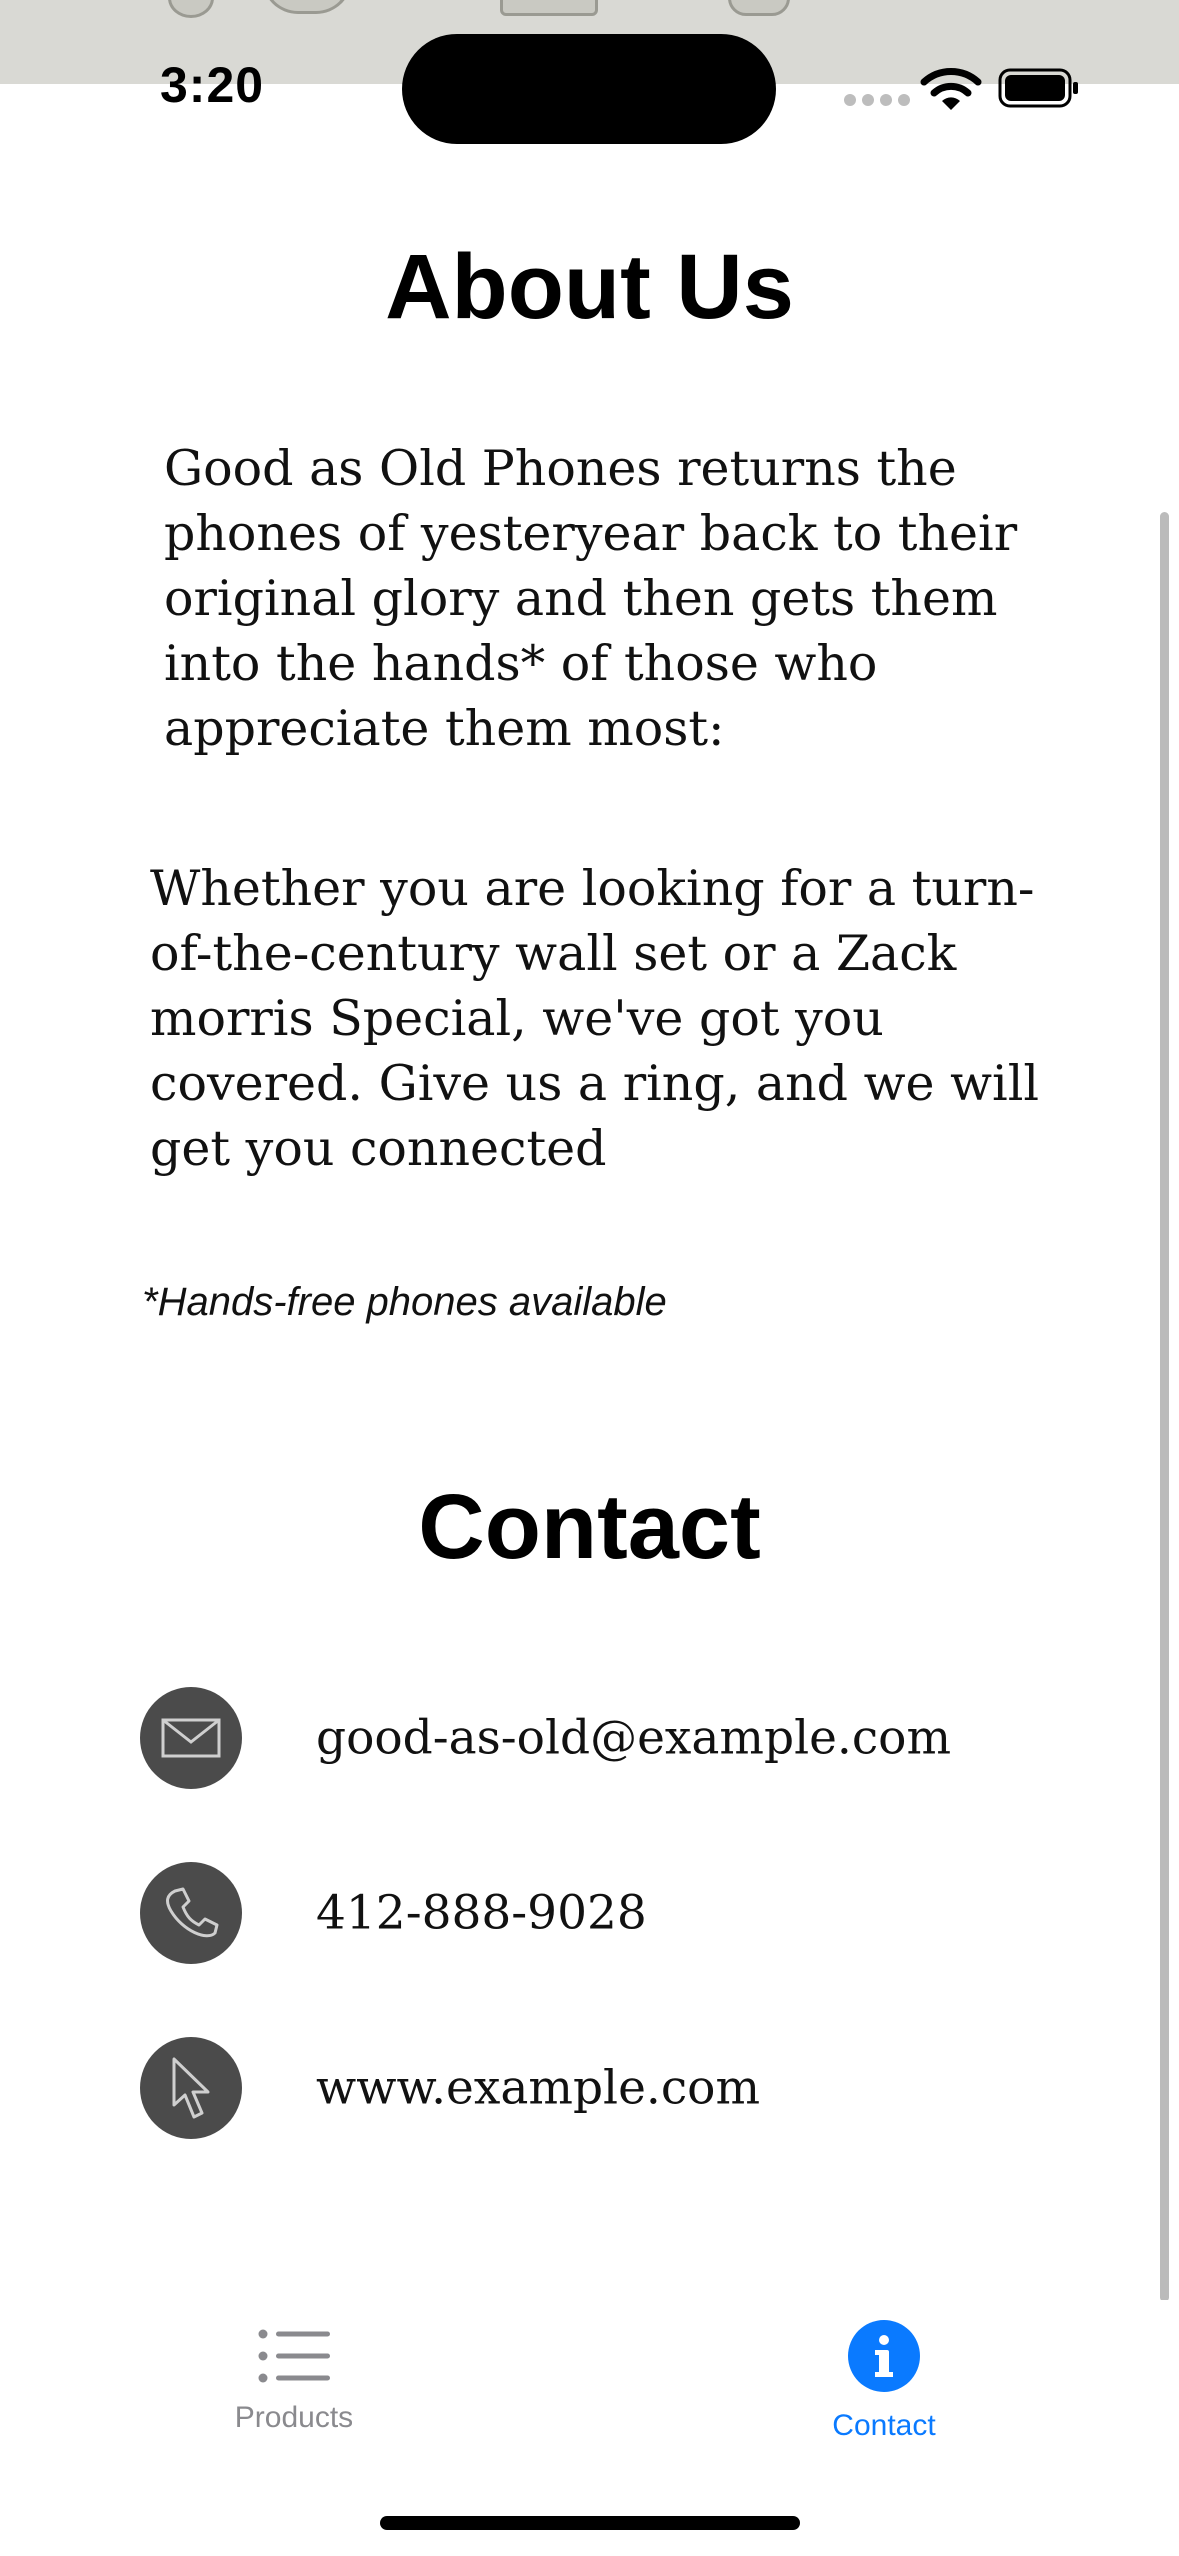 Image resolution: width=1179 pixels, height=2556 pixels. I want to click on signal-dots-icon, so click(877, 100).